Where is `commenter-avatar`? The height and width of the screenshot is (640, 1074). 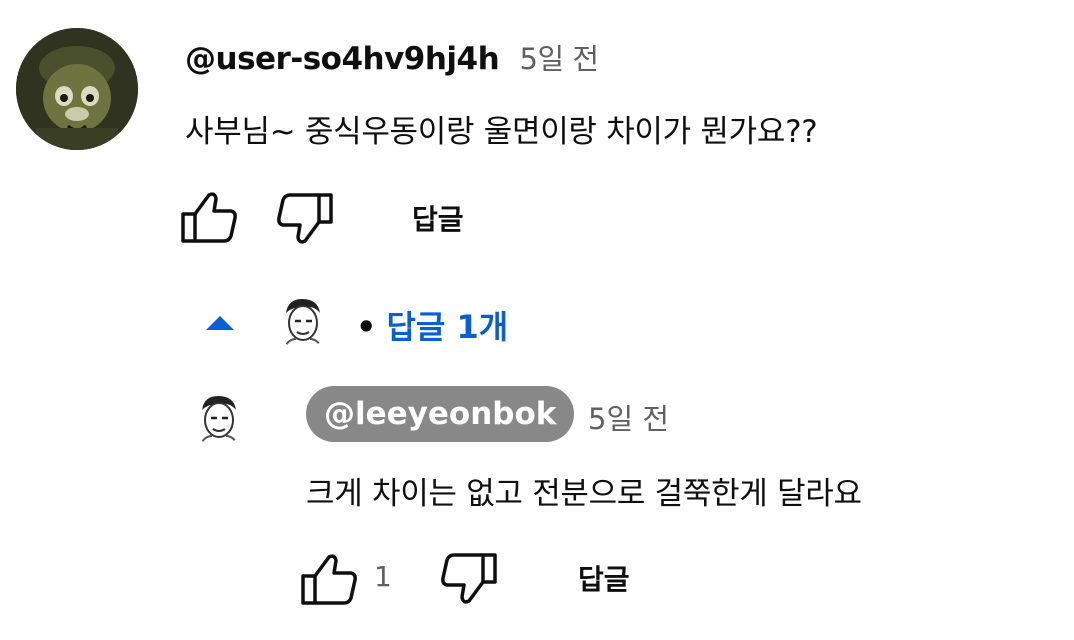
commenter-avatar is located at coordinates (77, 89).